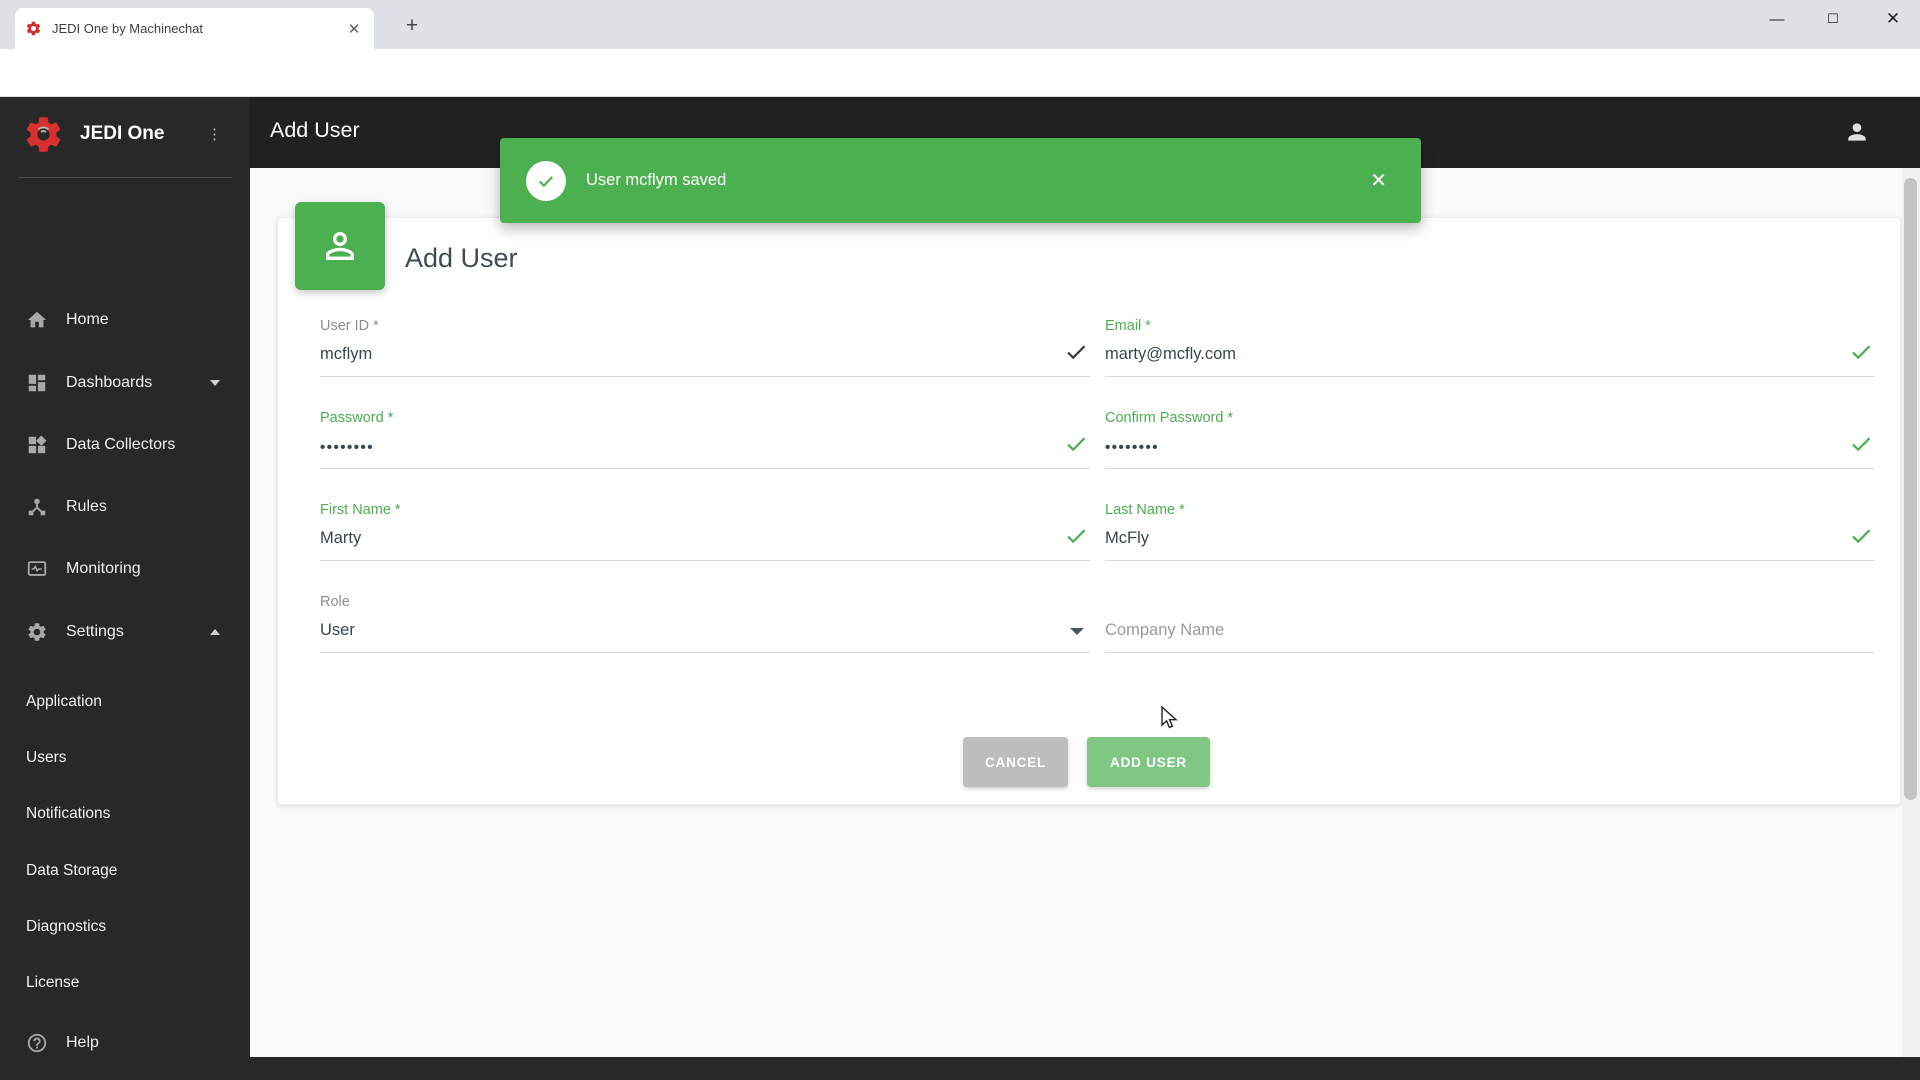 Image resolution: width=1920 pixels, height=1080 pixels. What do you see at coordinates (354, 29) in the screenshot?
I see `tab-close-icon: ✕` at bounding box center [354, 29].